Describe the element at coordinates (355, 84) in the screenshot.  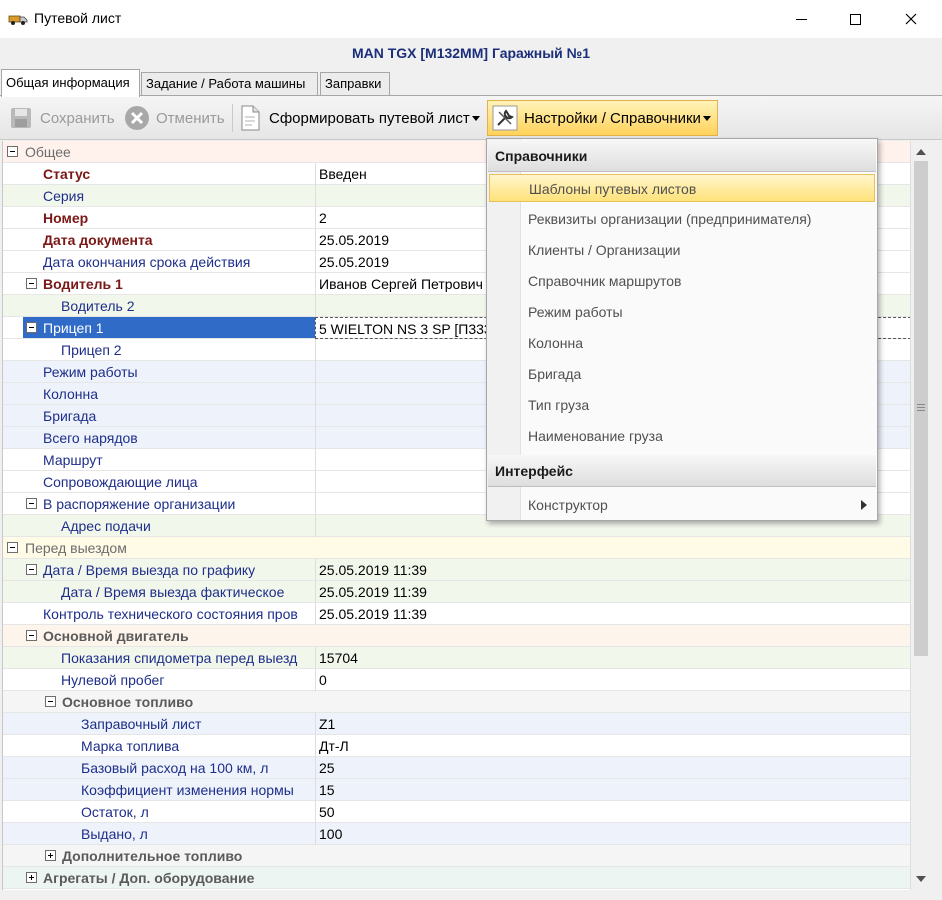
I see `tab-refuels: Заправки` at that location.